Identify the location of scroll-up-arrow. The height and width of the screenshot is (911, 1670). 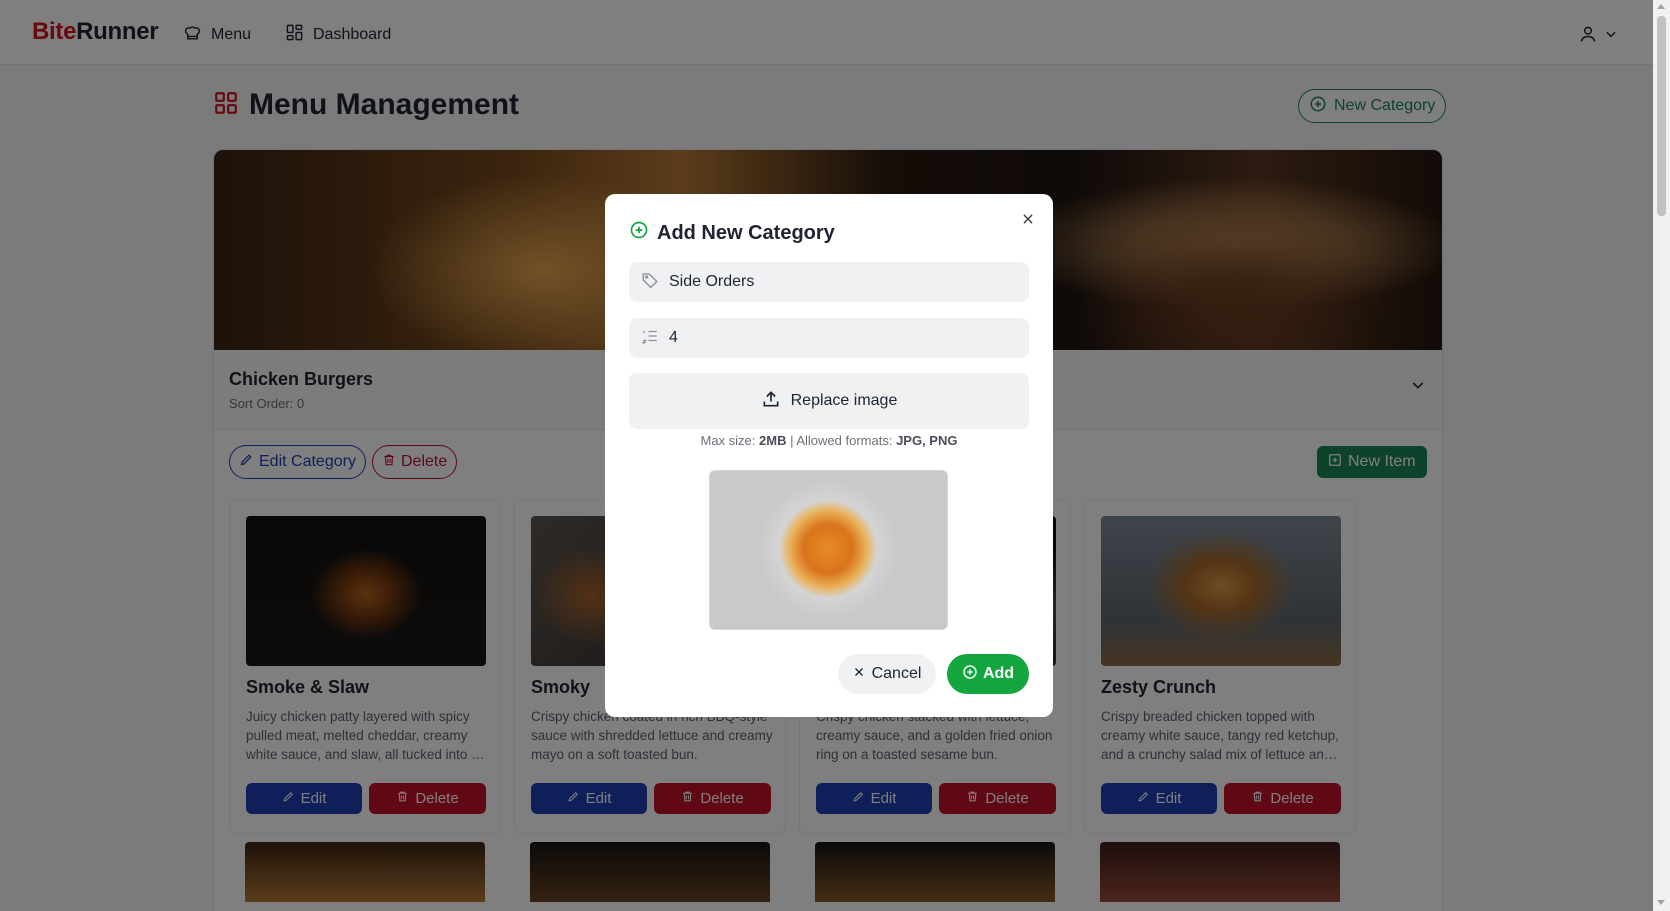
(1661, 6).